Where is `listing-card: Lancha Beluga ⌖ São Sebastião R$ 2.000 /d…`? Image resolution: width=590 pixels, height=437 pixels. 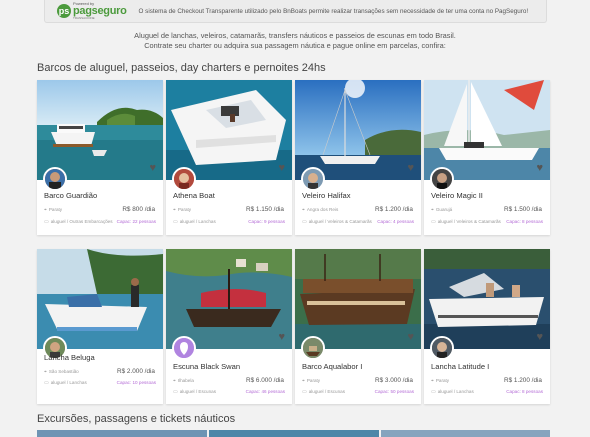
listing-card: Lancha Beluga ⌖ São Sebastião R$ 2.000 /d… is located at coordinates (100, 326).